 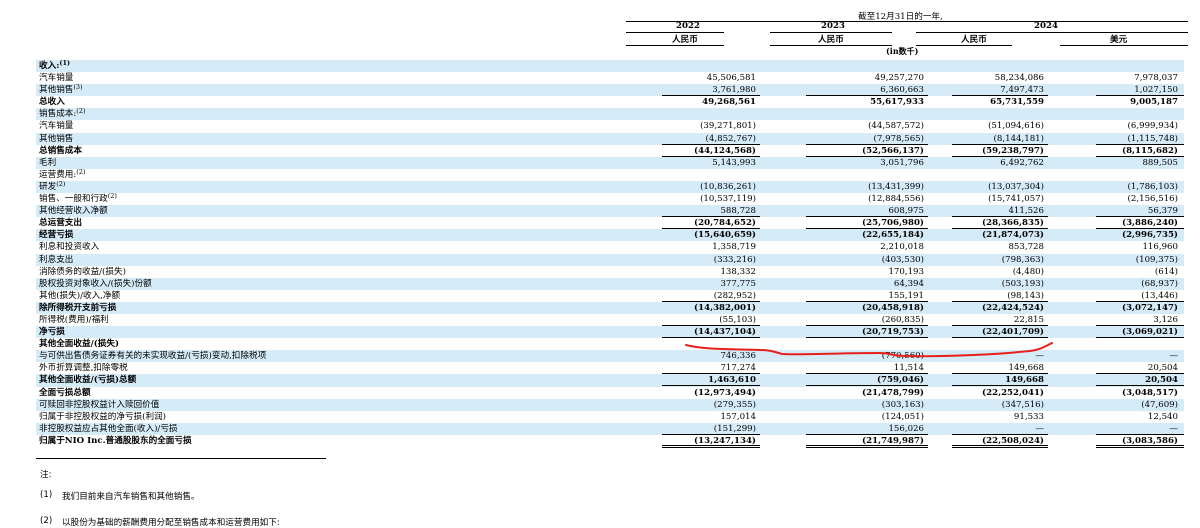 What do you see at coordinates (49, 66) in the screenshot?
I see `row-label-text: 收入:` at bounding box center [49, 66].